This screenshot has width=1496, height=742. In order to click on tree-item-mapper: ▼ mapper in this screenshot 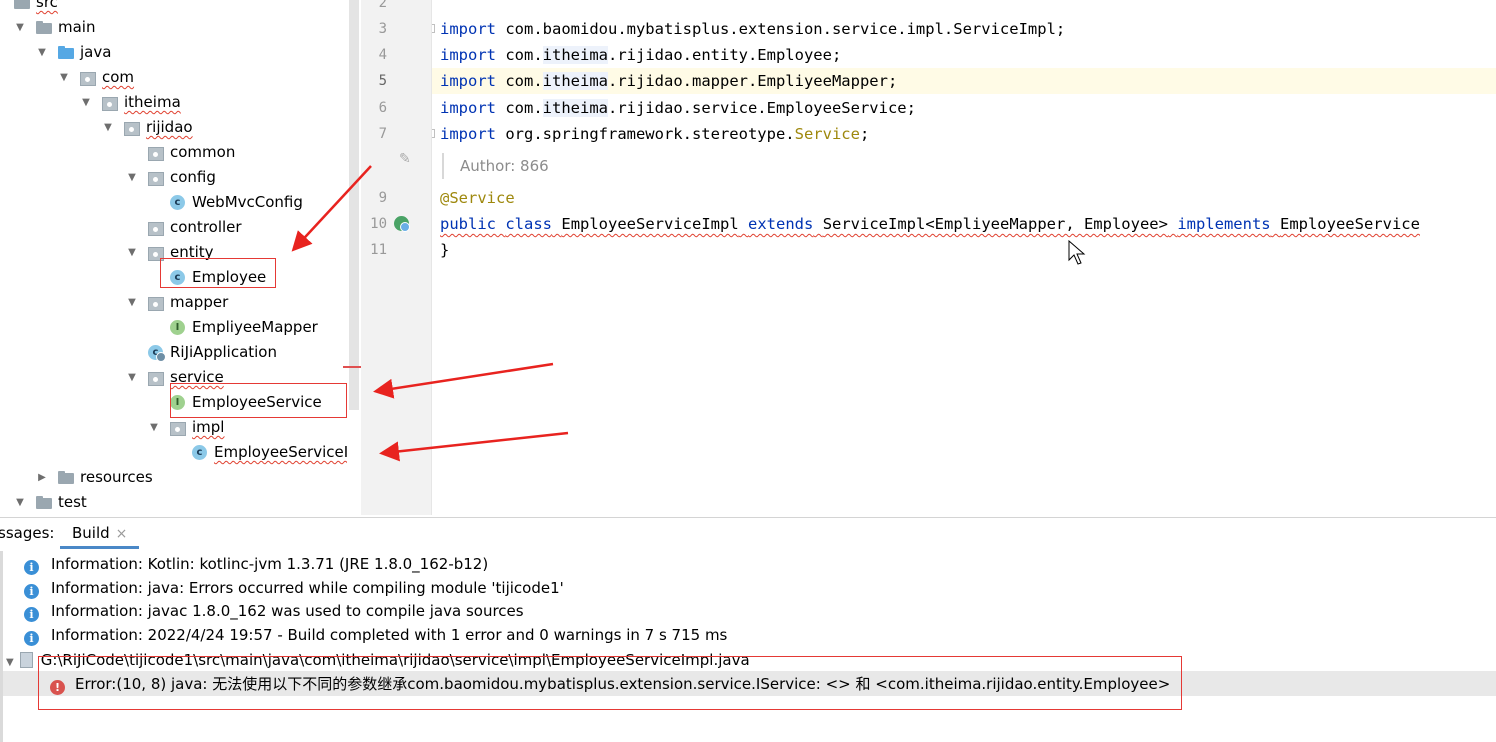, I will do `click(173, 302)`.